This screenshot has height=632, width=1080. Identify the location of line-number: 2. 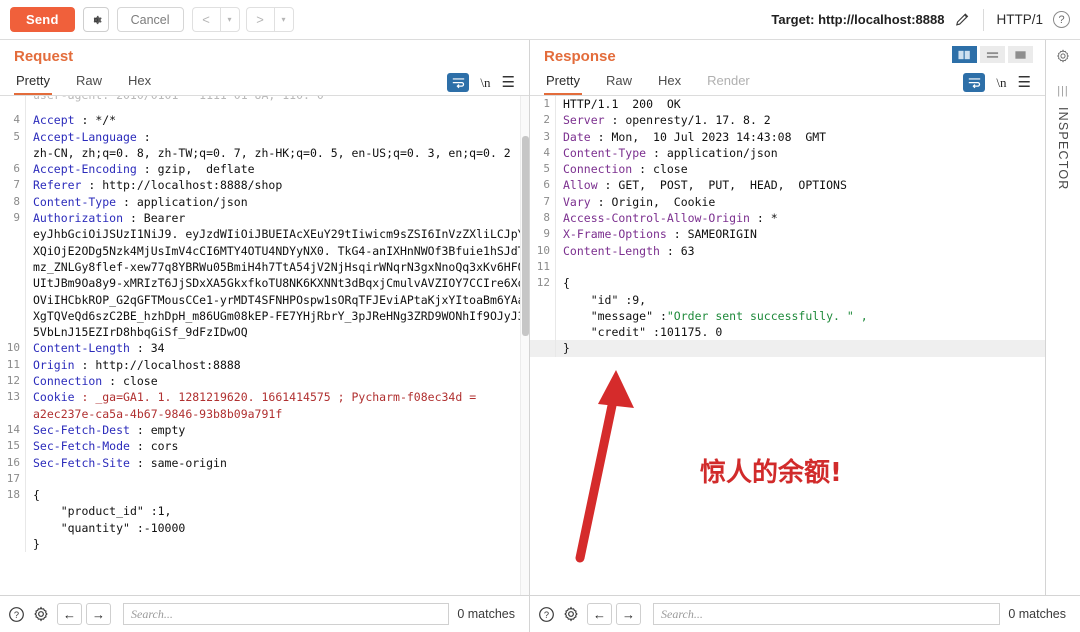
(543, 120).